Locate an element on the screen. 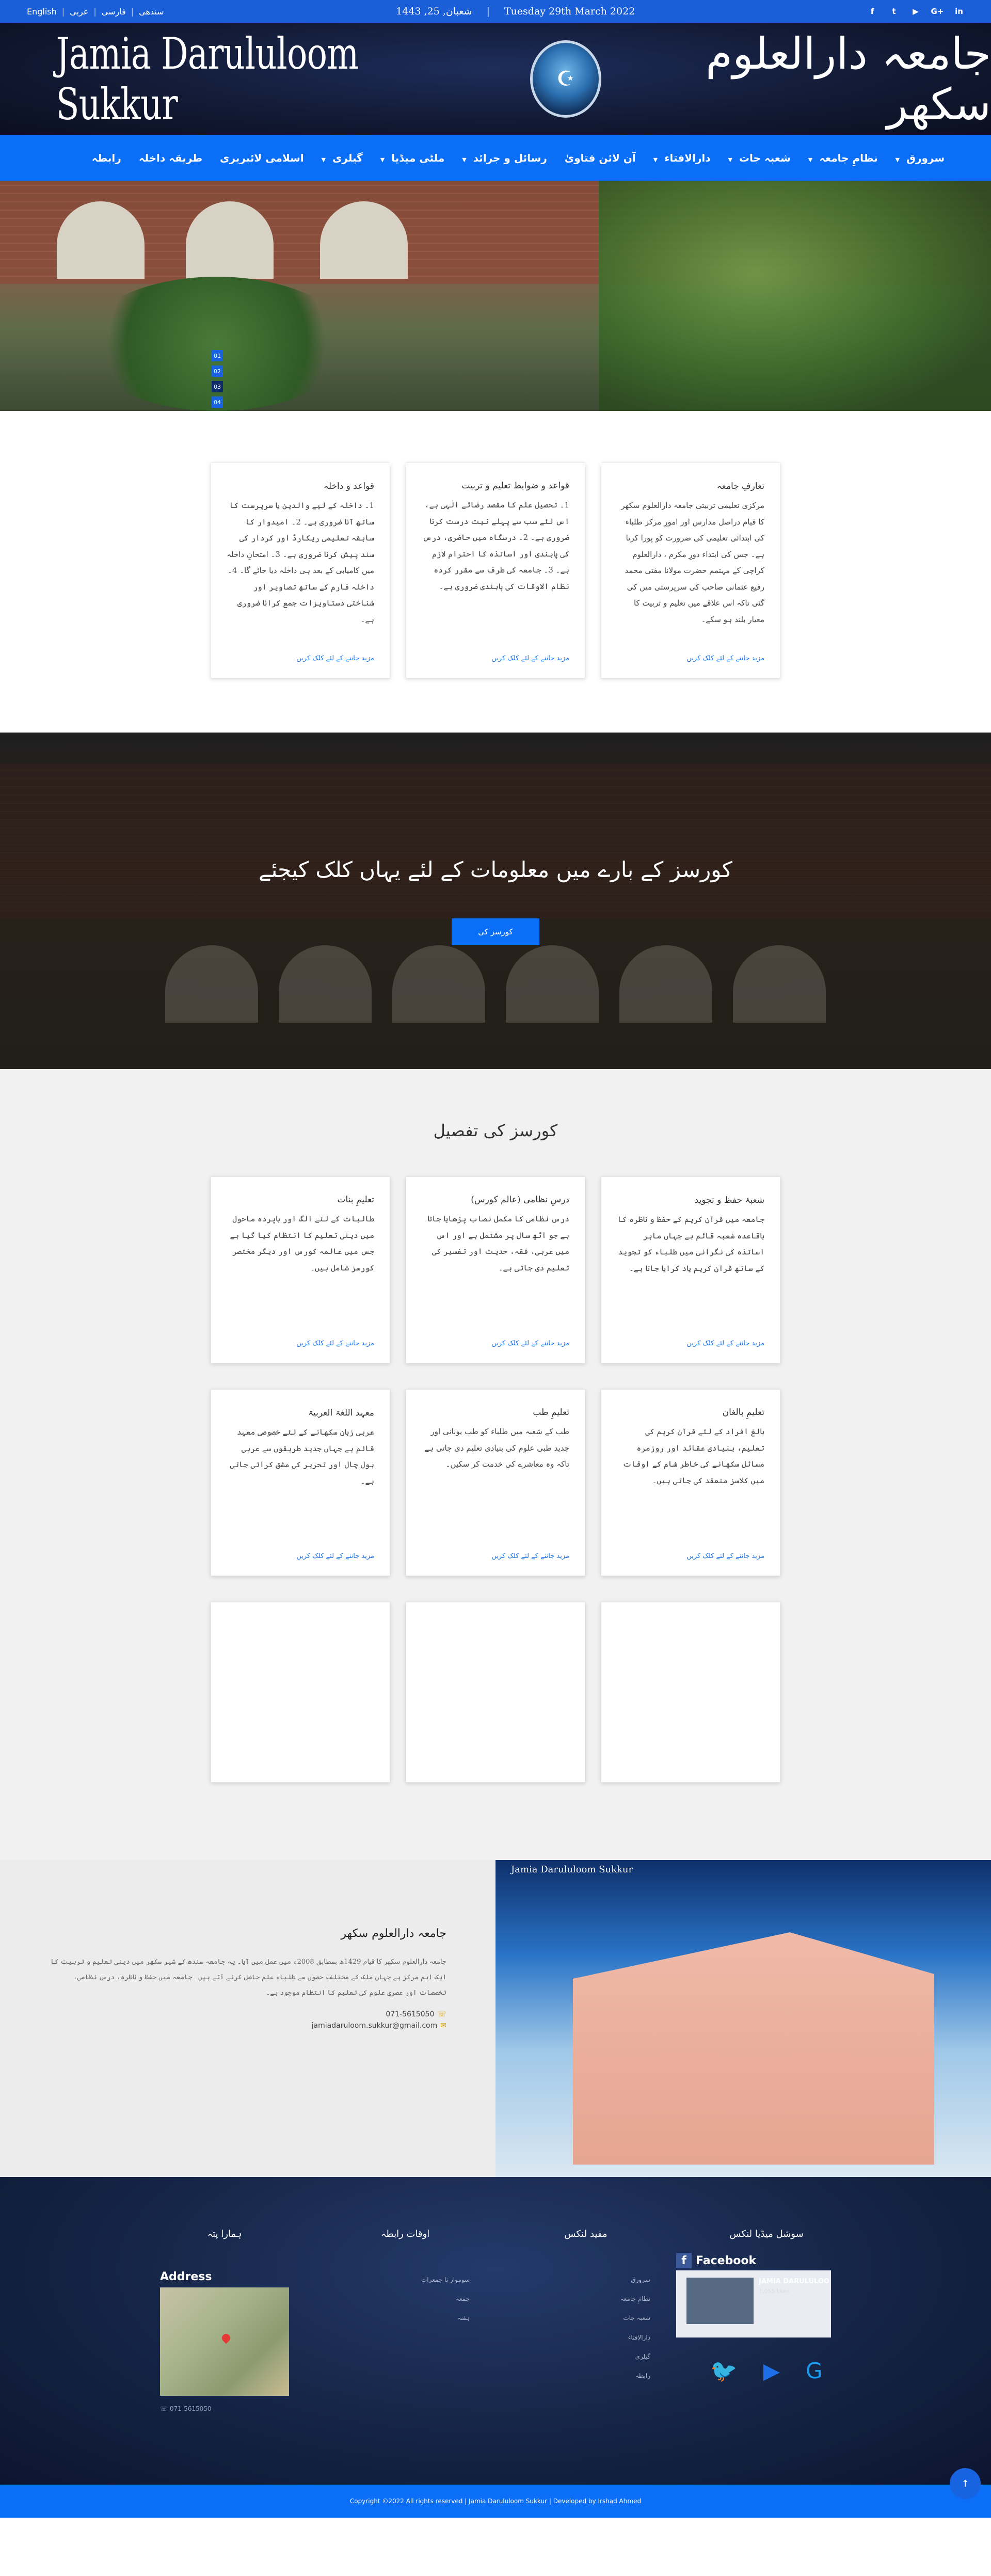  slide-dot: 01 is located at coordinates (217, 355).